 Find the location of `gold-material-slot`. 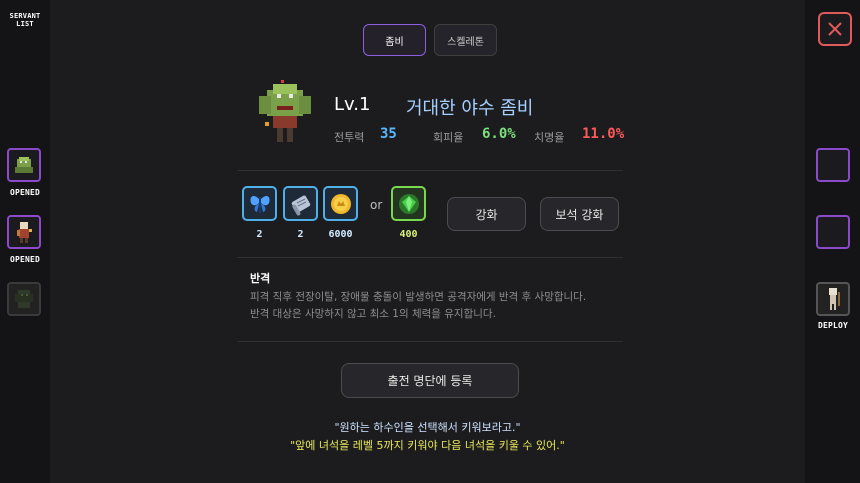

gold-material-slot is located at coordinates (340, 203).